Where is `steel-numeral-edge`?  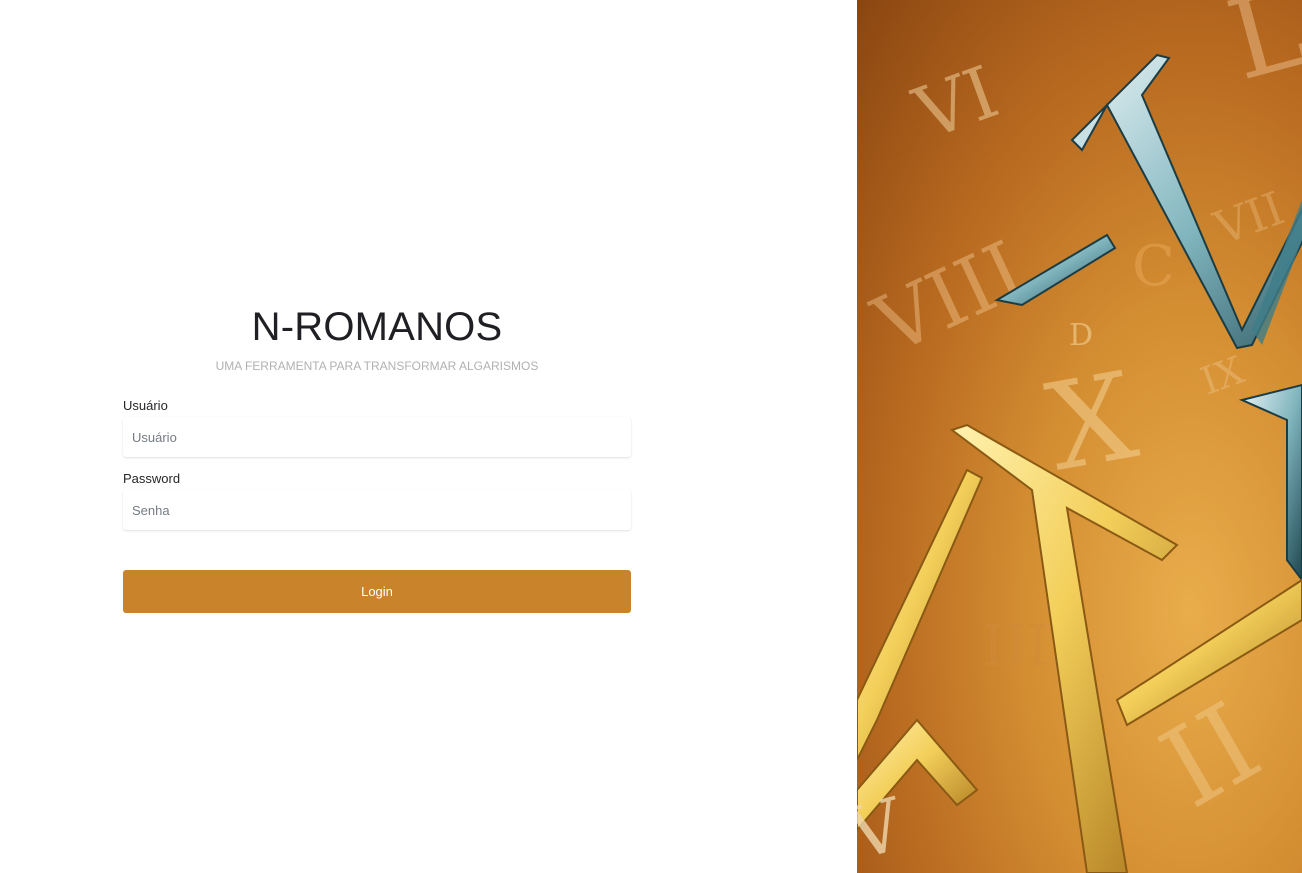
steel-numeral-edge is located at coordinates (1270, 482).